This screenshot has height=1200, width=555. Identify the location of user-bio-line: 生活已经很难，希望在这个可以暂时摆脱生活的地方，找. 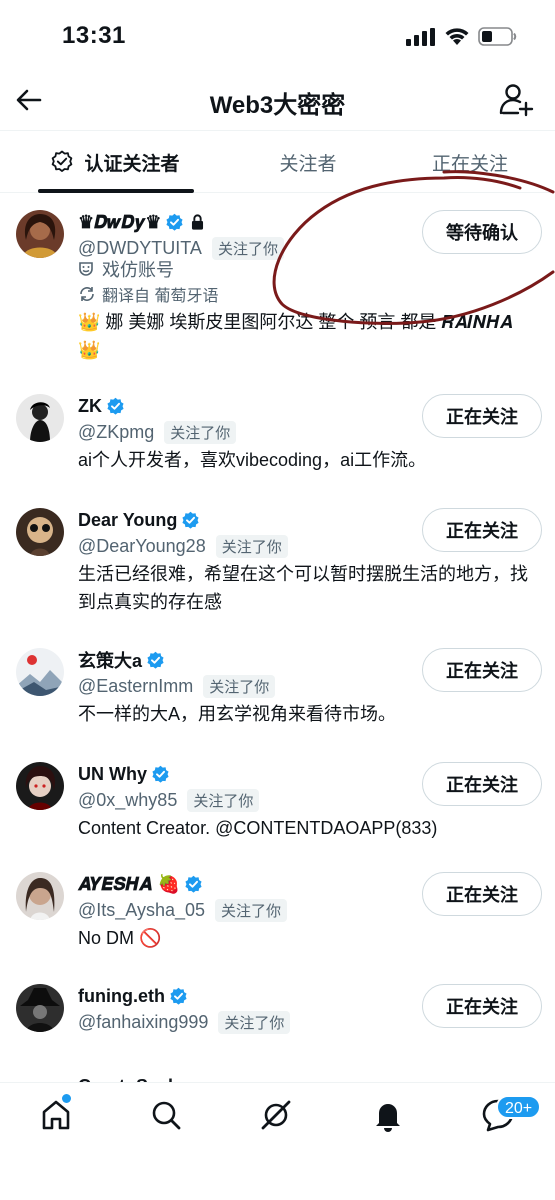
(303, 574).